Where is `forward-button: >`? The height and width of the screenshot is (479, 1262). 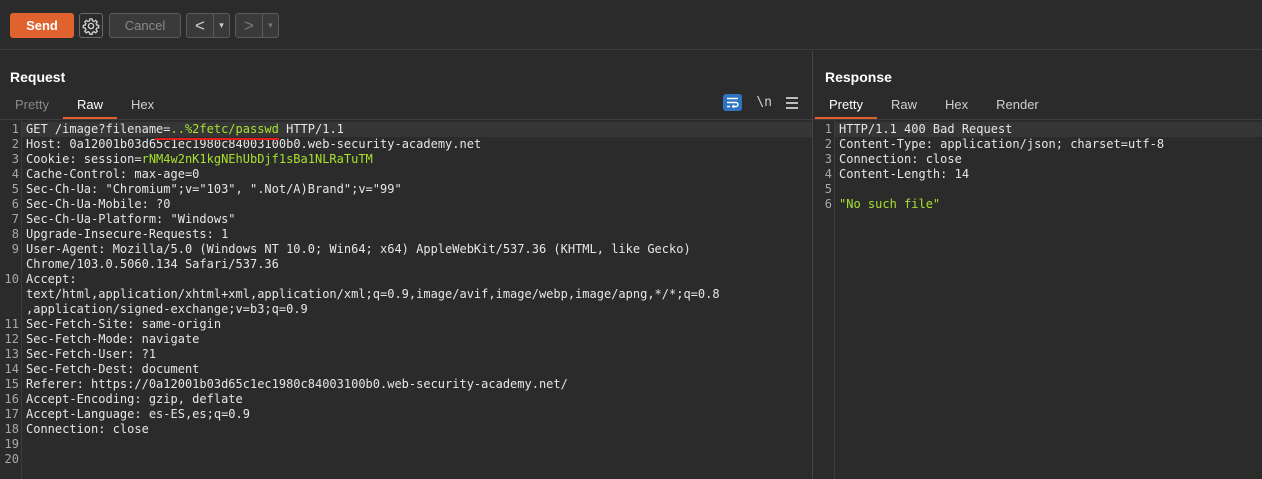
forward-button: > is located at coordinates (249, 25).